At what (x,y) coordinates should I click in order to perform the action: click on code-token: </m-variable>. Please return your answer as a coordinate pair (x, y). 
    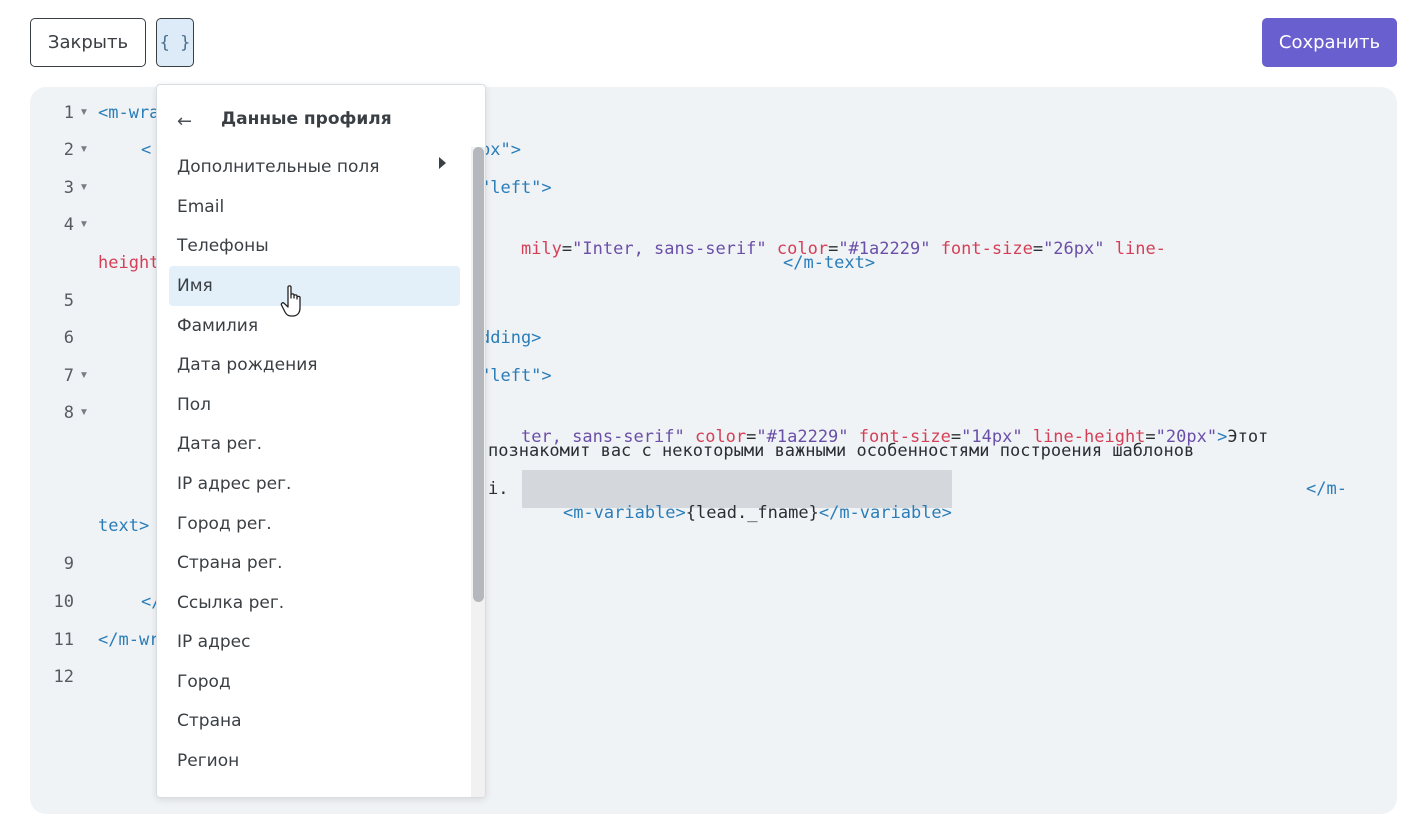
    Looking at the image, I should click on (885, 513).